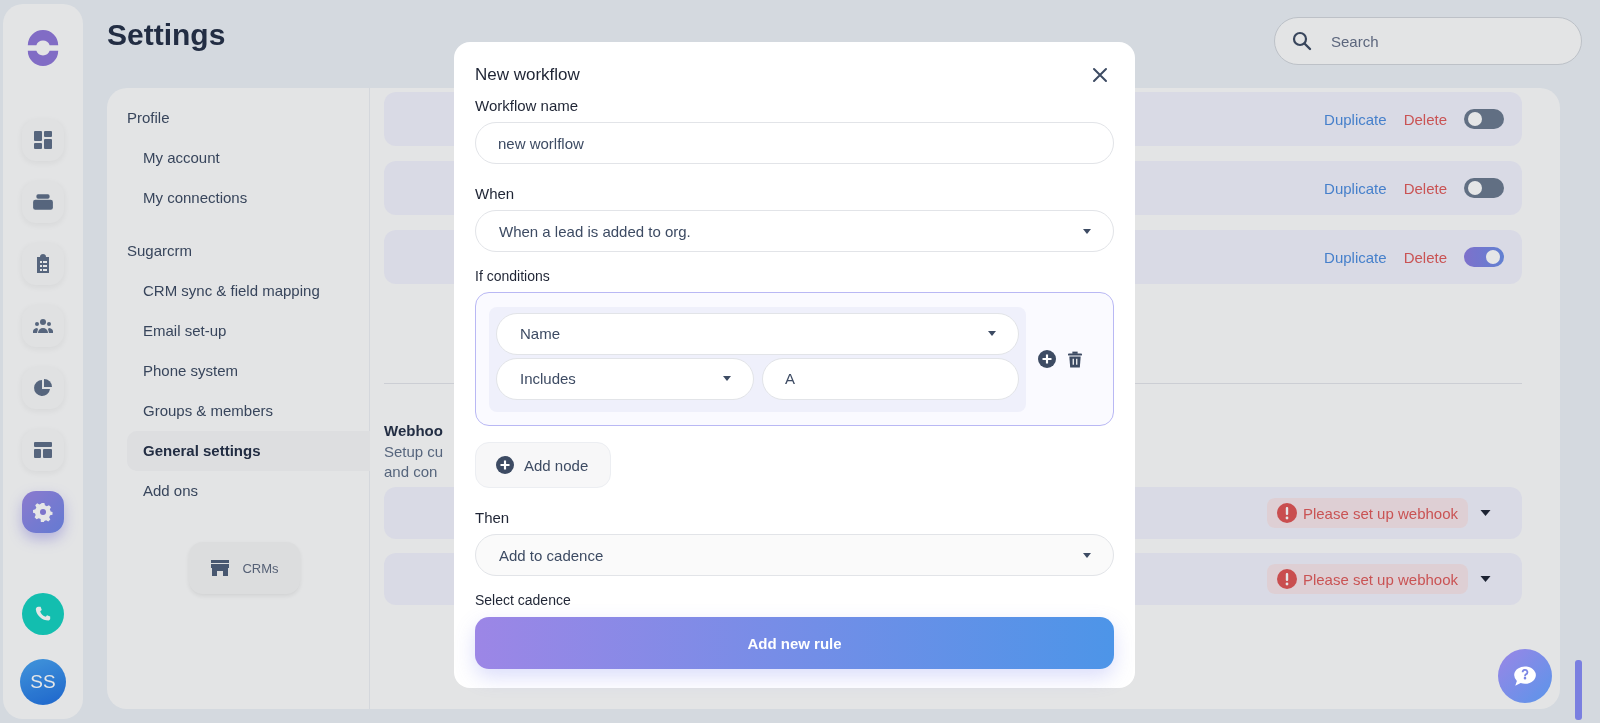 The width and height of the screenshot is (1600, 723). I want to click on settings-nav-item: CRM sync & field mapping, so click(248, 291).